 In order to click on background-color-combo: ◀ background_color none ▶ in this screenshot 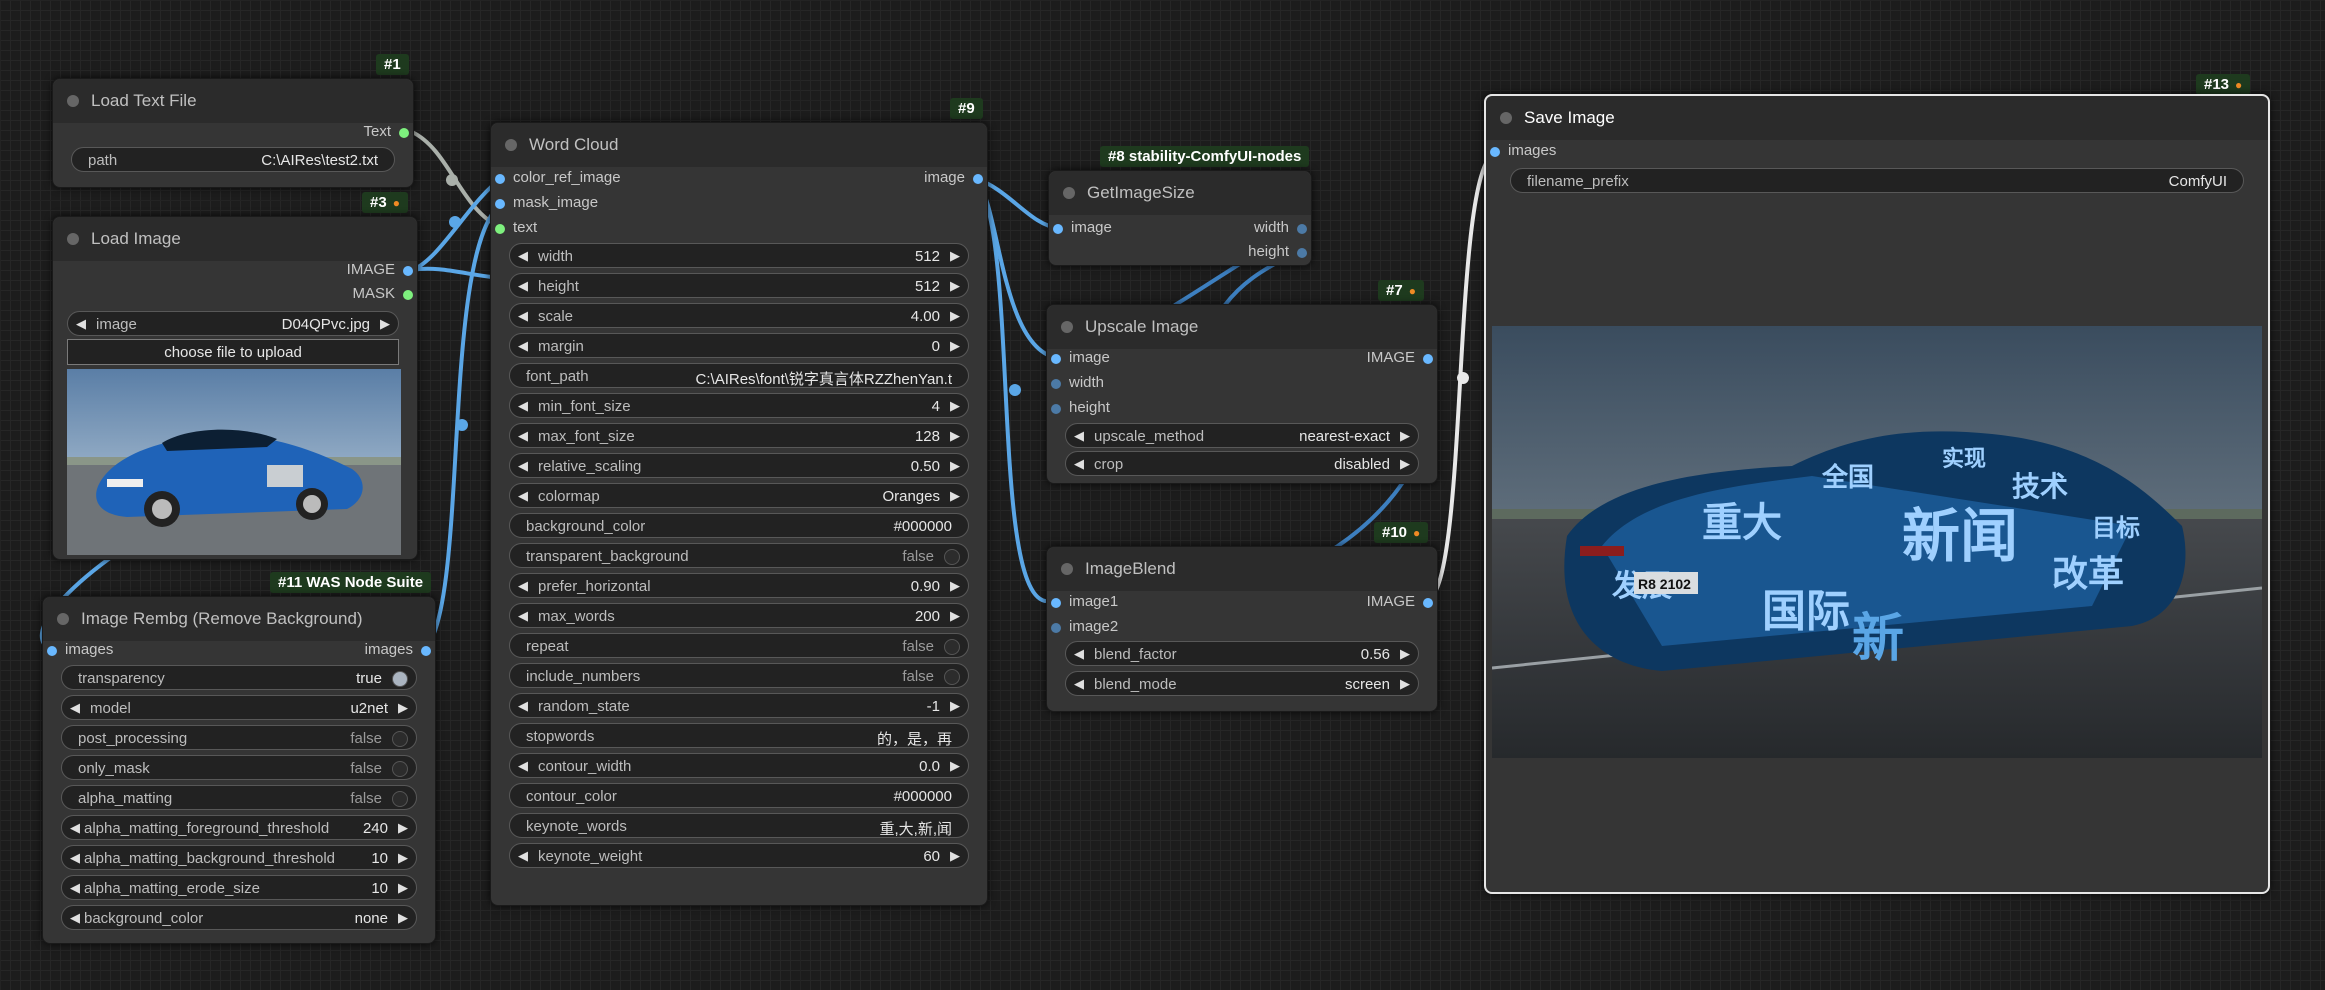, I will do `click(239, 917)`.